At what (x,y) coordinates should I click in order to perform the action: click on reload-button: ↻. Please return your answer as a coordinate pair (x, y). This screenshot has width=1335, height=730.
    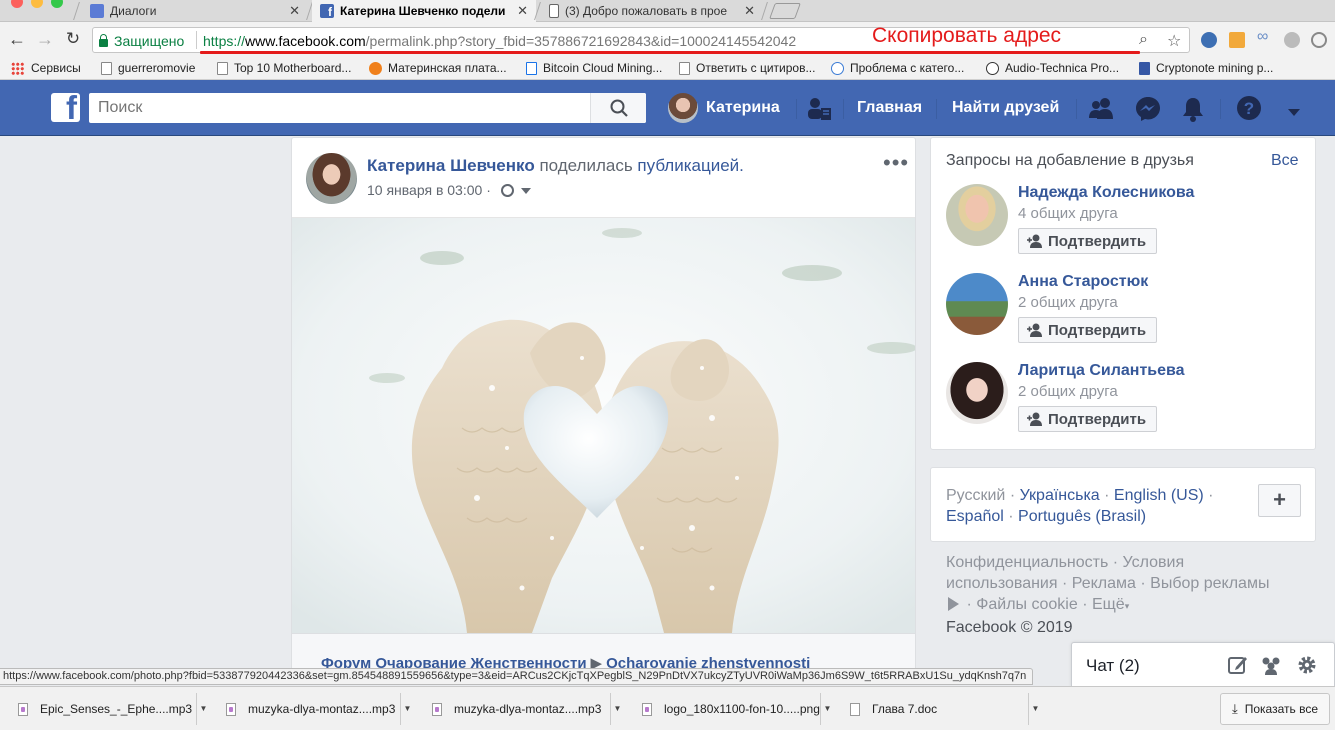
    Looking at the image, I should click on (73, 39).